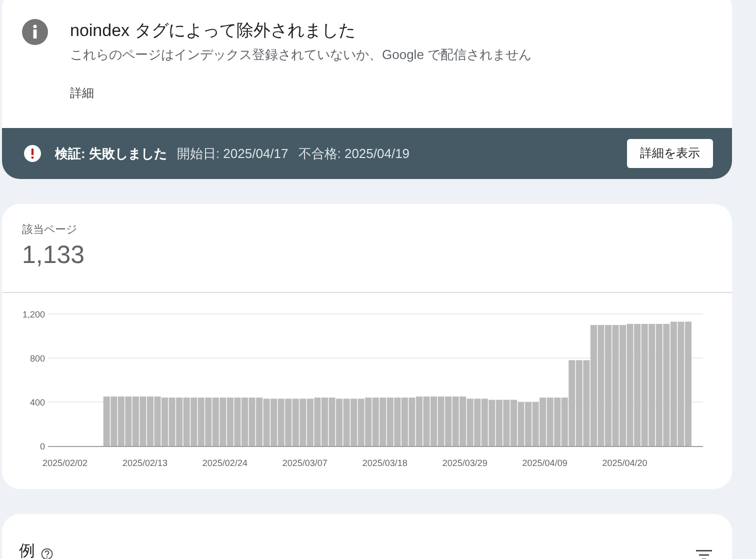 This screenshot has width=756, height=559. What do you see at coordinates (65, 463) in the screenshot?
I see `x-tick-label: 2025/02/02` at bounding box center [65, 463].